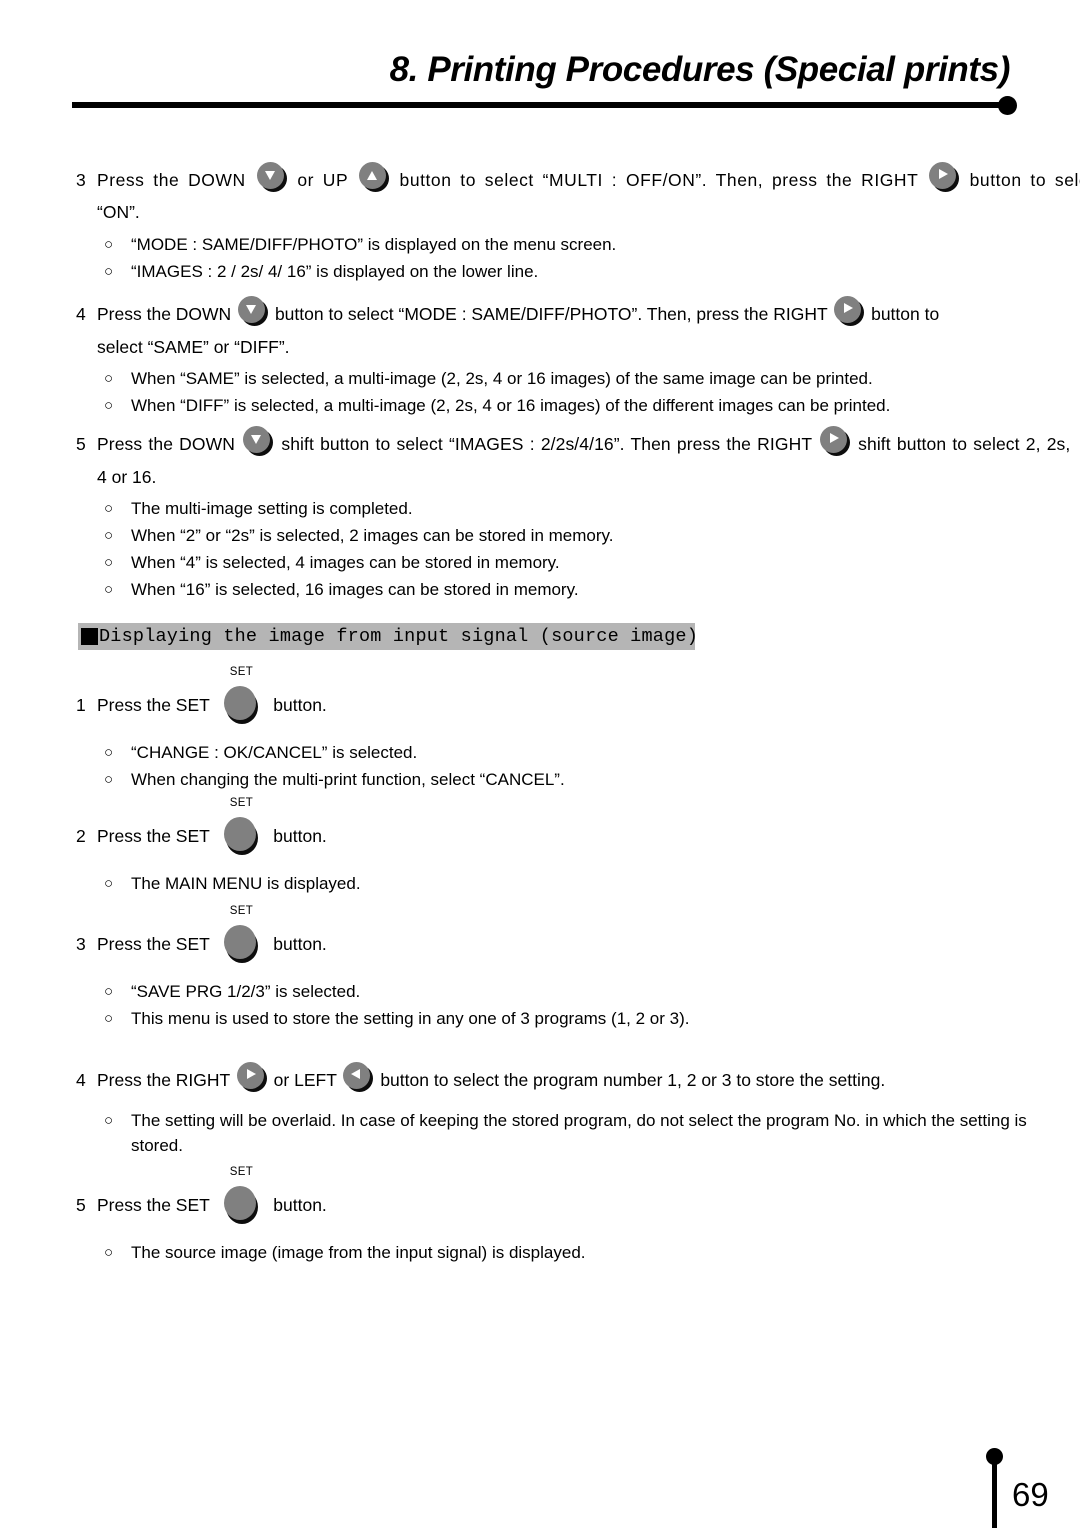  I want to click on list-item: ○ “CHANGE : OK/CANCEL” is selected., so click(569, 752).